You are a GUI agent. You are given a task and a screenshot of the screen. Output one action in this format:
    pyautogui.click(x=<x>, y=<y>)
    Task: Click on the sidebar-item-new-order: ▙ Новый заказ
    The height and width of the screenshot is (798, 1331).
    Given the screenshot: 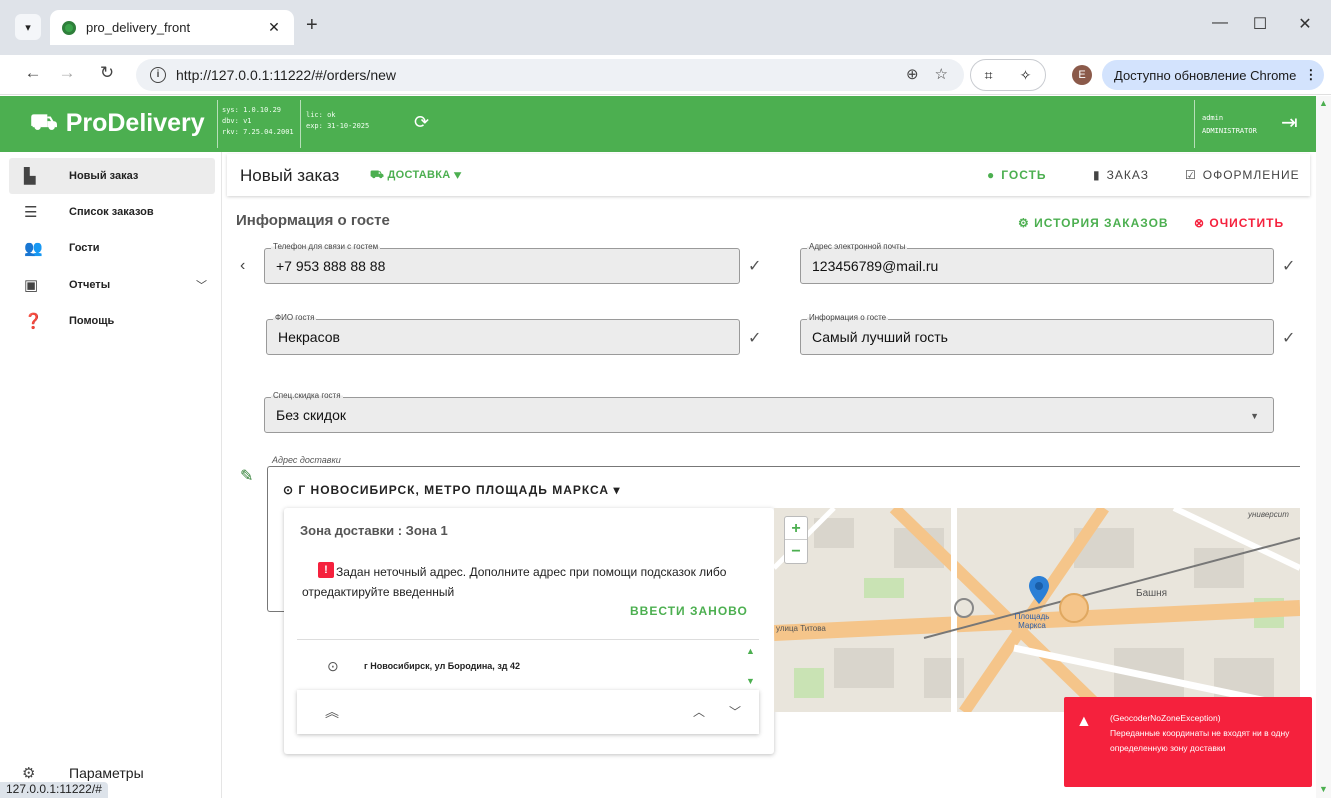 What is the action you would take?
    pyautogui.click(x=112, y=176)
    